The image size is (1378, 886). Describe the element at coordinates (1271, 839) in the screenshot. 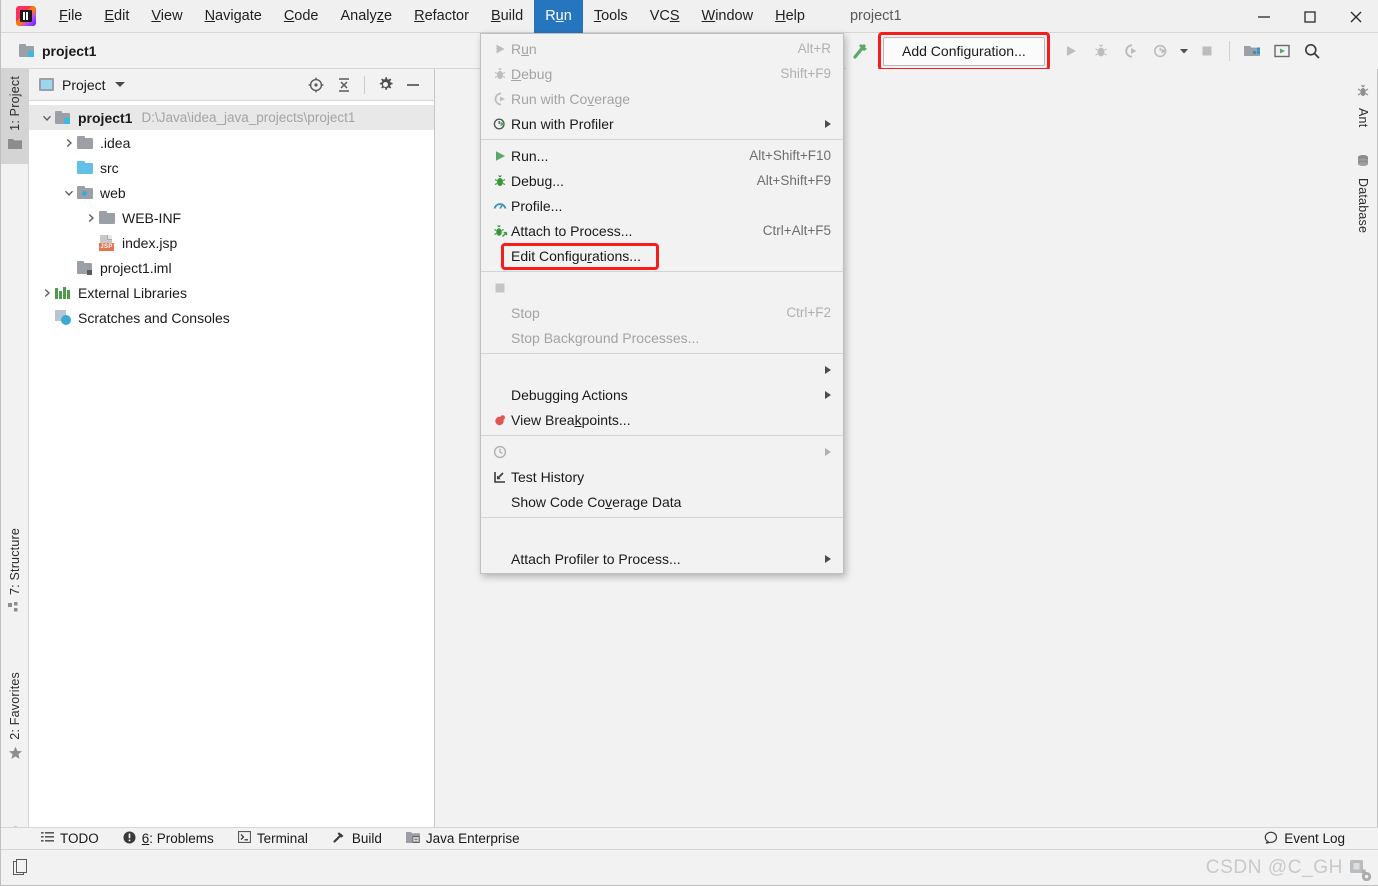

I see `balloon-icon` at that location.